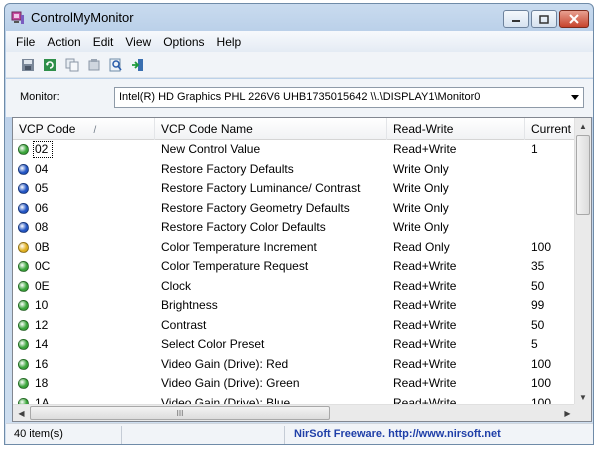  Describe the element at coordinates (42, 188) in the screenshot. I see `vcp-code-cell: 05` at that location.